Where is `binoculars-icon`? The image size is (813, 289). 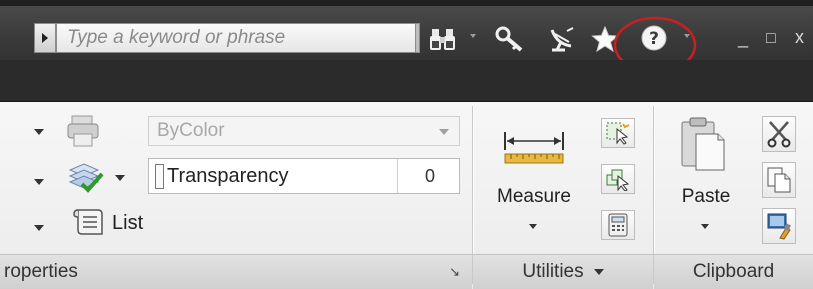 binoculars-icon is located at coordinates (442, 39).